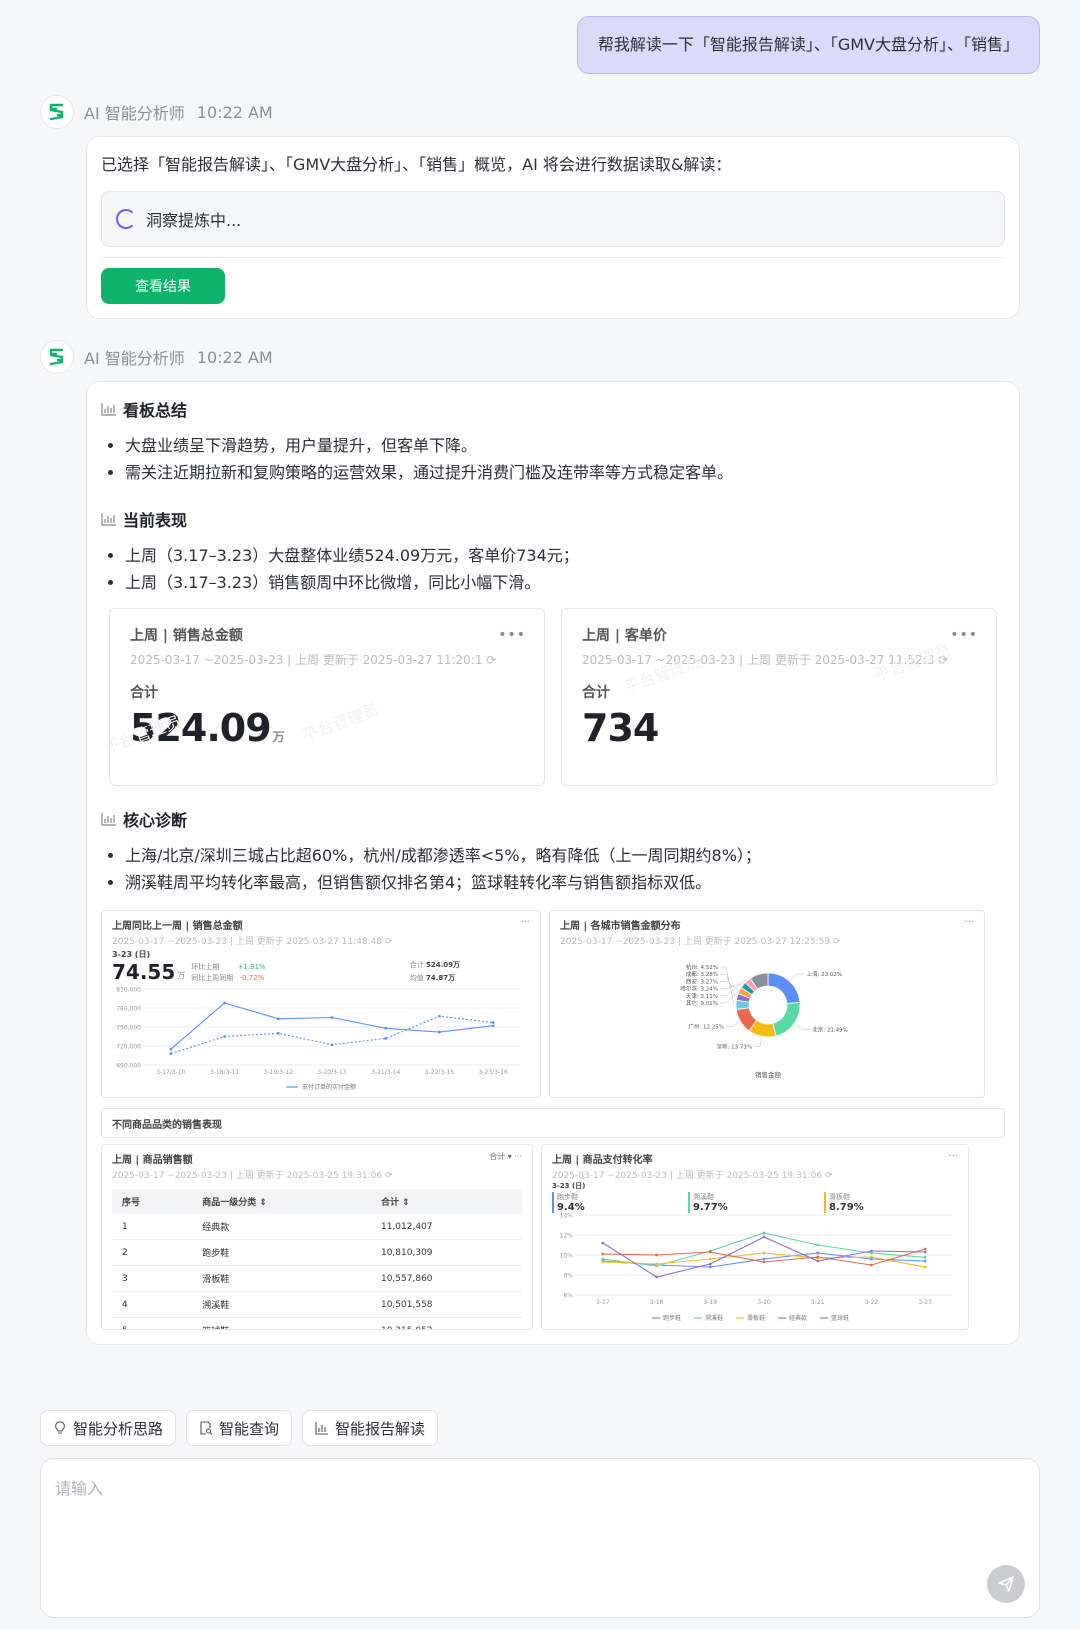  I want to click on quick-action-label: 智能分析思路, so click(118, 1428).